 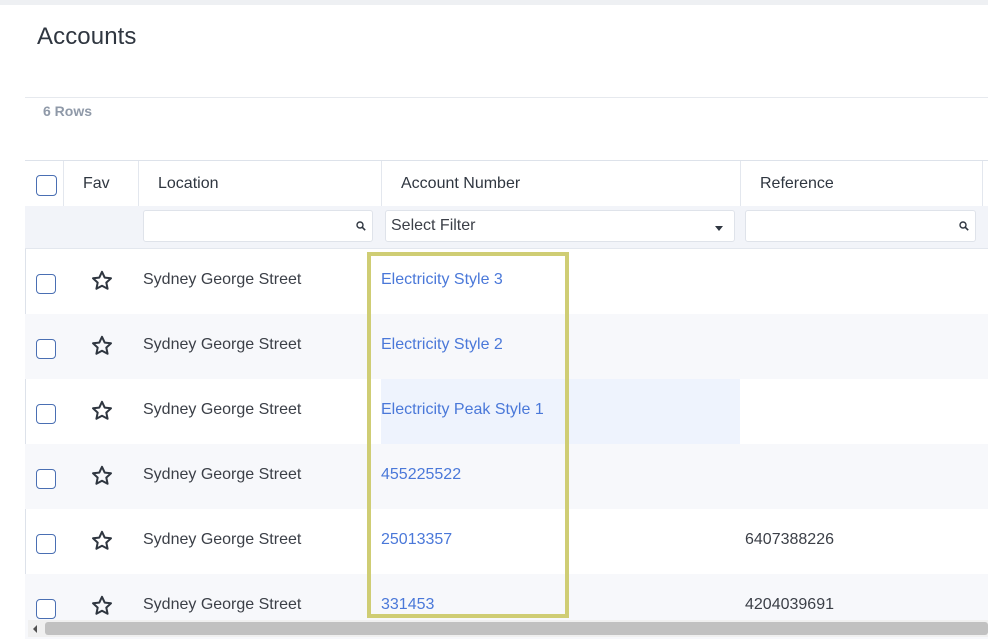 What do you see at coordinates (68, 111) in the screenshot?
I see `row-count: 6 Rows` at bounding box center [68, 111].